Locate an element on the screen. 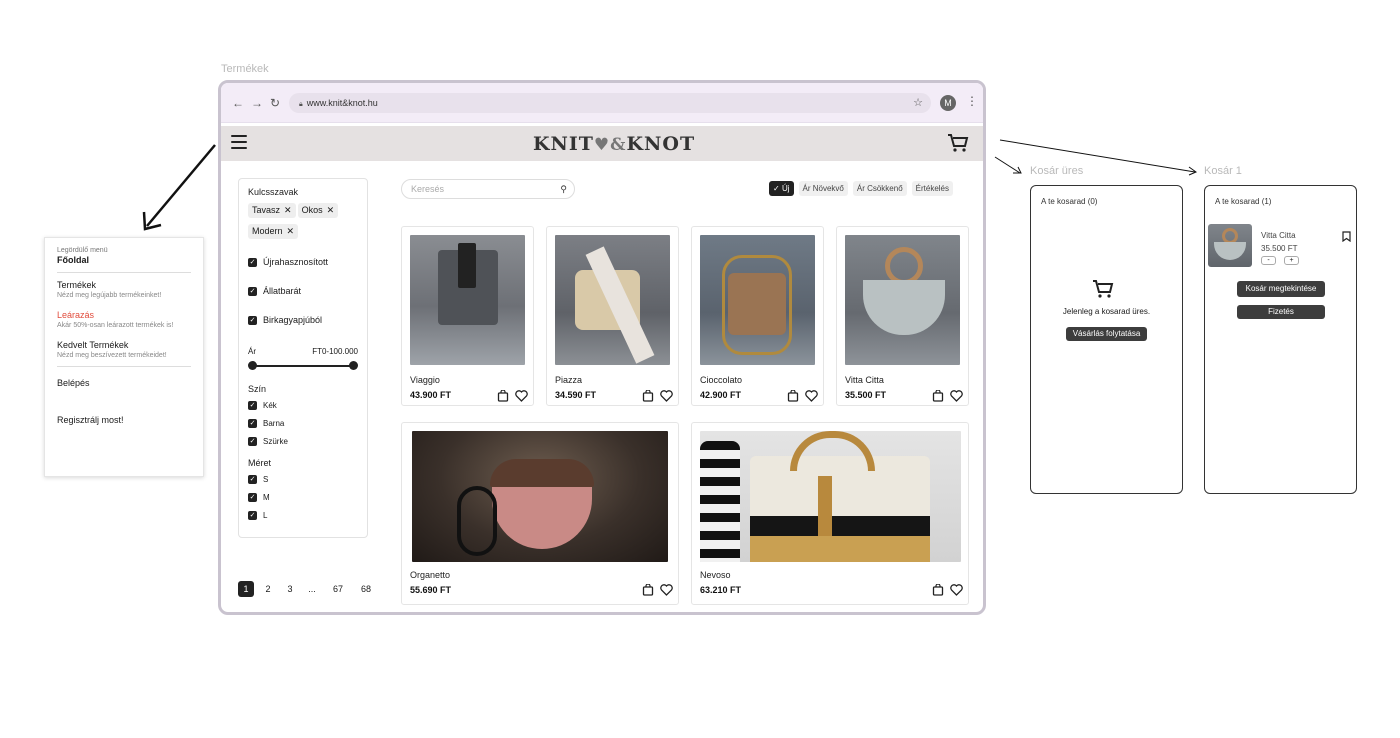 The width and height of the screenshot is (1400, 738). product-card: Vitta Citta 35.500 FT is located at coordinates (902, 316).